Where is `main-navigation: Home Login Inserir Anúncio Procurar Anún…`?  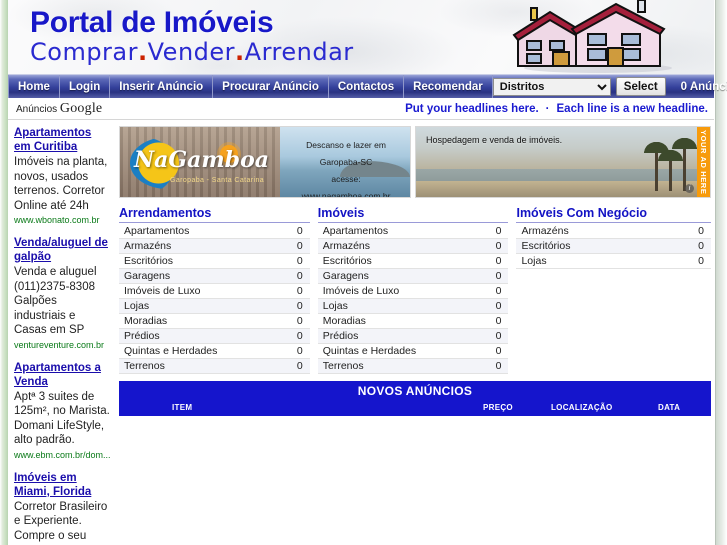
main-navigation: Home Login Inserir Anúncio Procurar Anún… is located at coordinates (367, 86).